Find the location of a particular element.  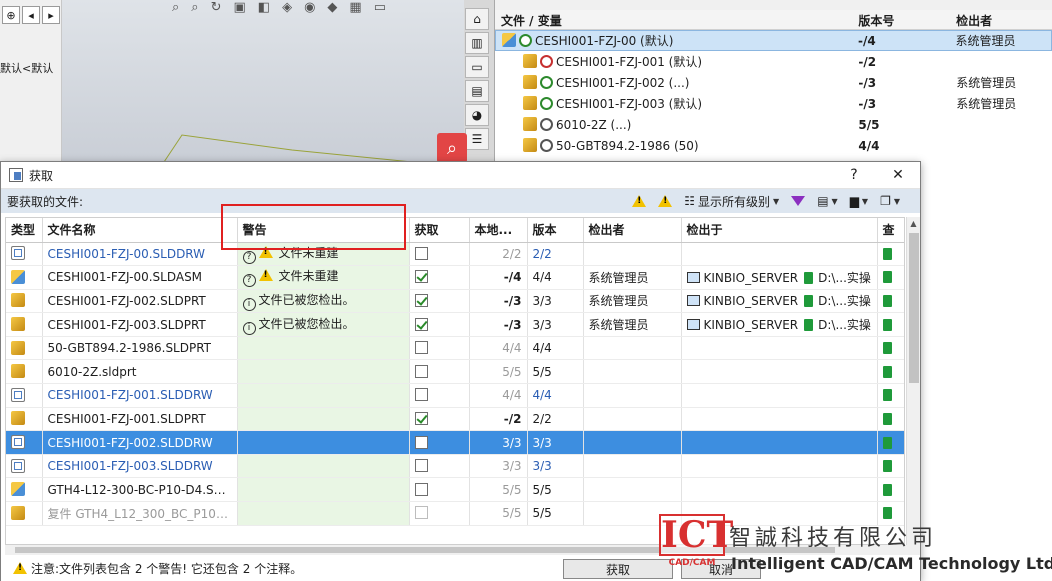

table-row: CESHI001-FZJ-002.SLDDRW 3/3 3/3 is located at coordinates (455, 442).